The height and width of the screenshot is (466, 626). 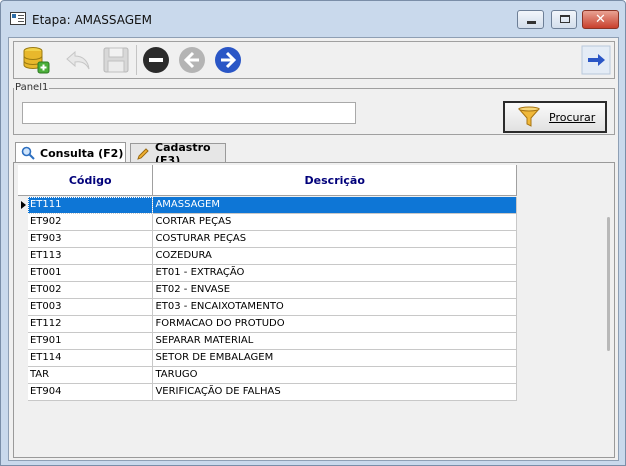 I want to click on table-row: ET901 SEPARAR MATERIAL, so click(x=267, y=341).